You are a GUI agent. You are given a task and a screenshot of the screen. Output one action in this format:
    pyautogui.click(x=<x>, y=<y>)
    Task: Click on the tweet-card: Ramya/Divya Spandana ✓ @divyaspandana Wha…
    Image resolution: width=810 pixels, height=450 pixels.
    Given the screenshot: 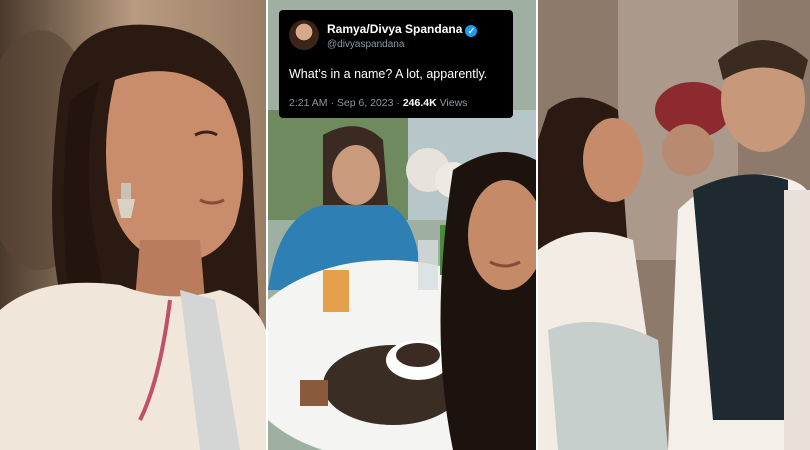 What is the action you would take?
    pyautogui.click(x=396, y=64)
    